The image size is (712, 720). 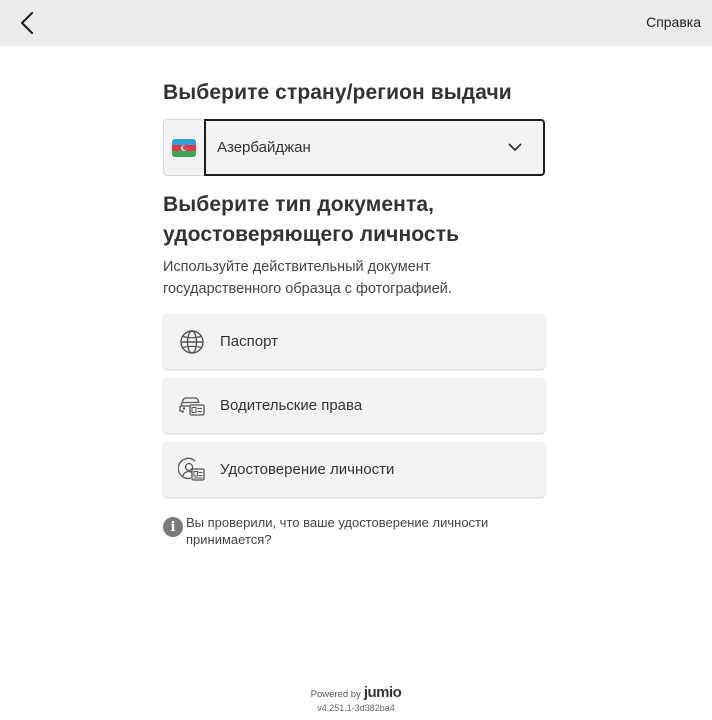 What do you see at coordinates (299, 204) in the screenshot?
I see `document-type-title-line1: Выберите тип документа,` at bounding box center [299, 204].